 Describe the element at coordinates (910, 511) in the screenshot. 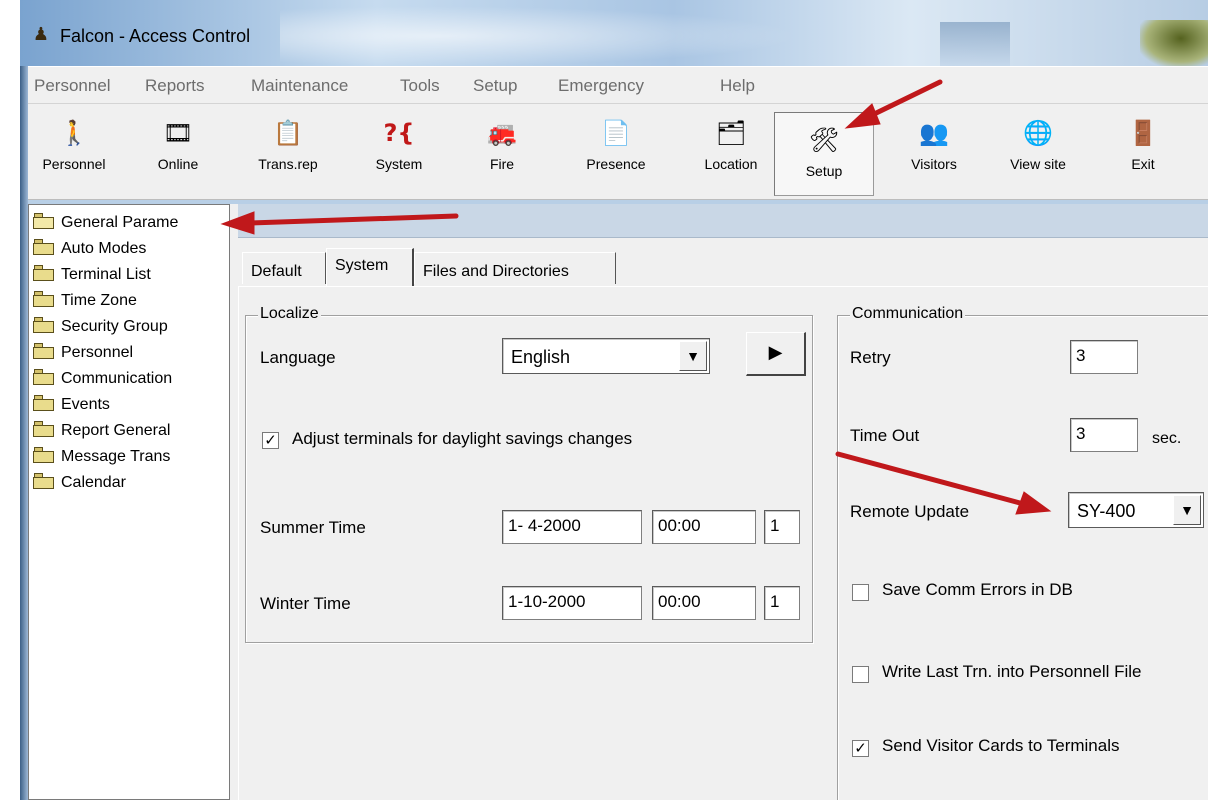

I see `remote-update-label: Remote Update` at that location.